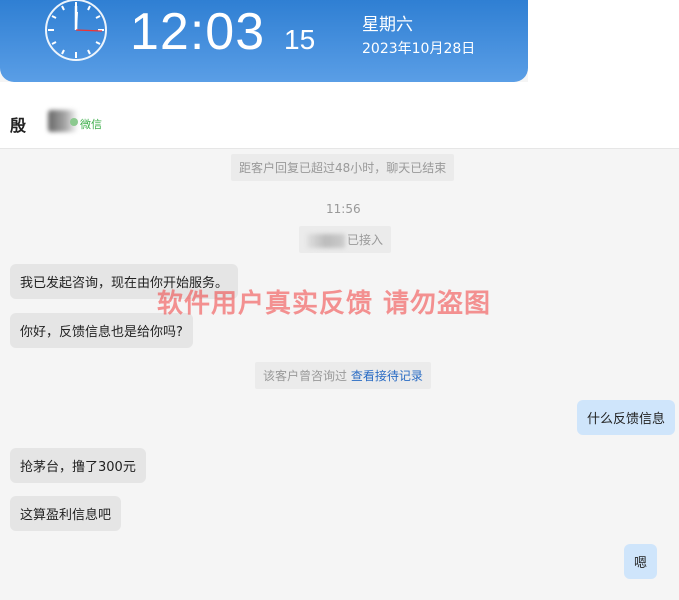 The image size is (679, 600). Describe the element at coordinates (198, 32) in the screenshot. I see `digital-time: 12:03` at that location.